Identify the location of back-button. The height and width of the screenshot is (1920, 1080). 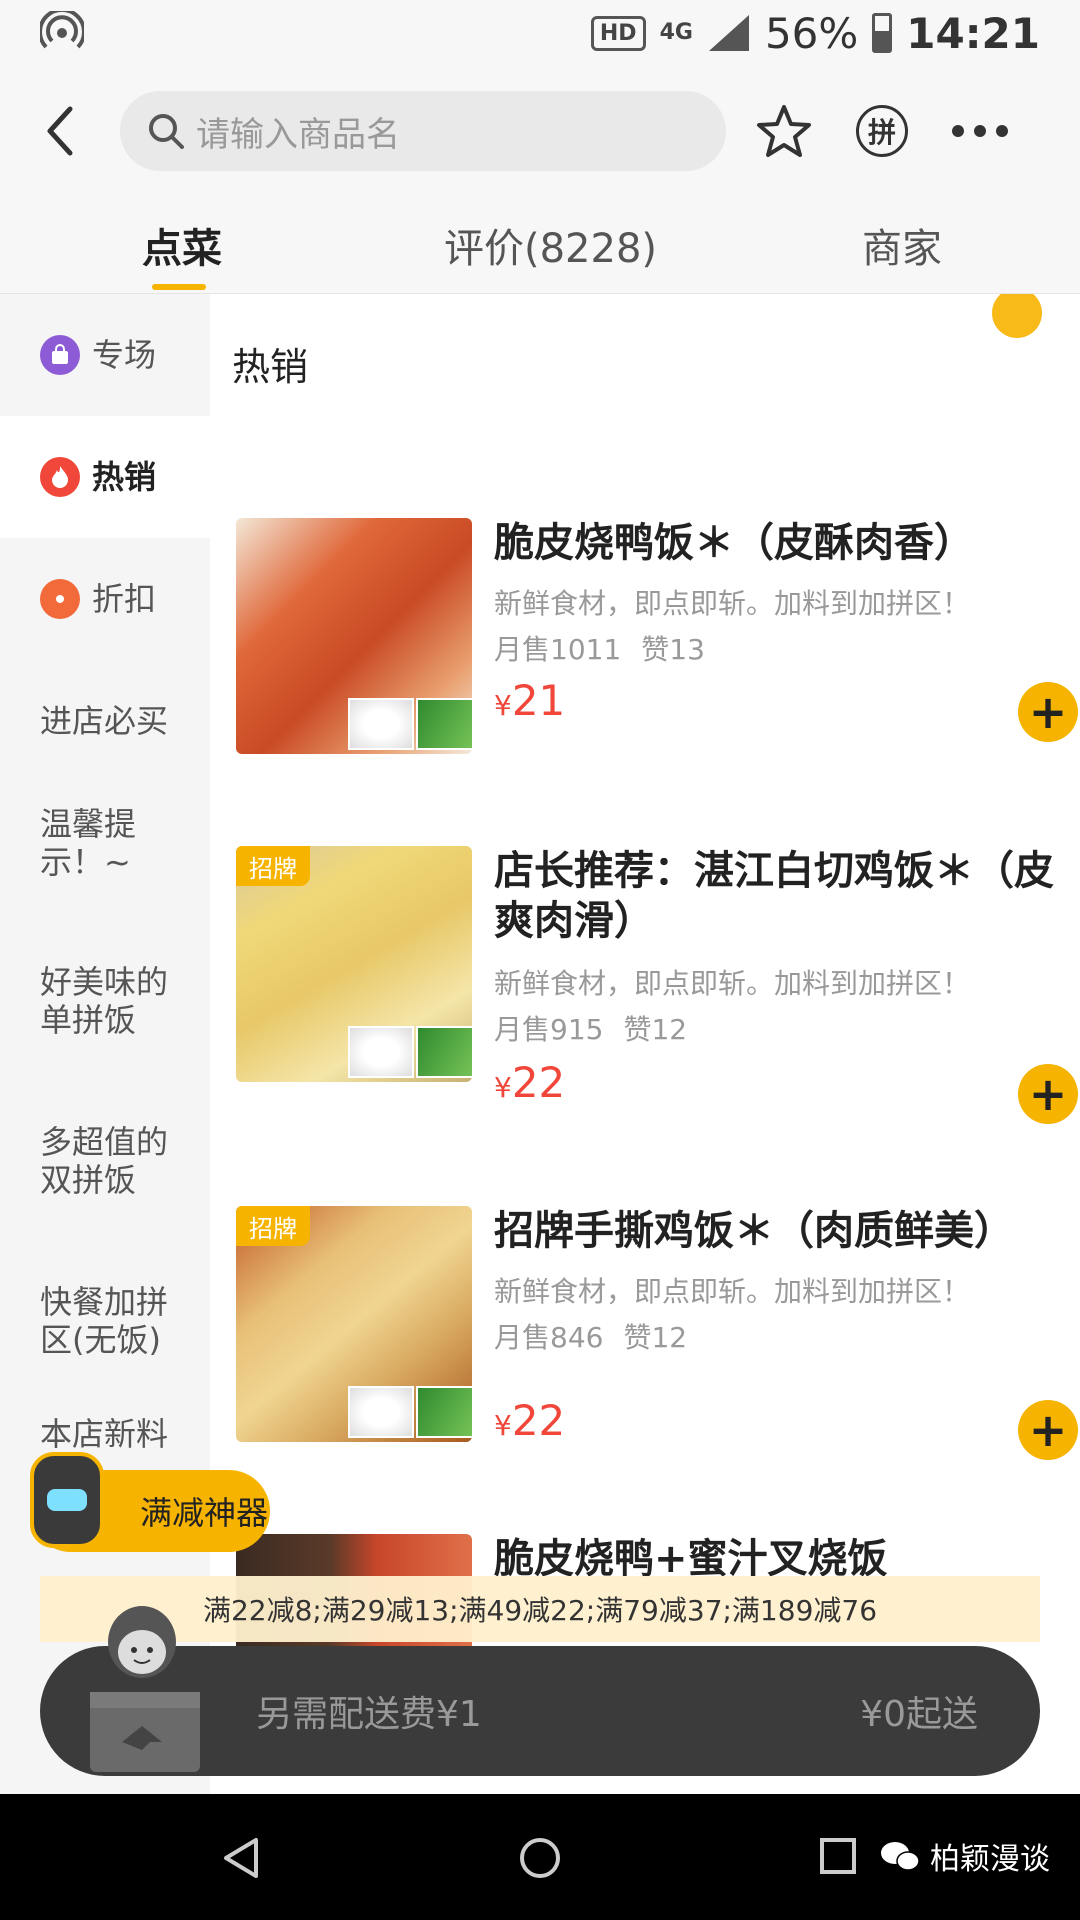
(60, 131).